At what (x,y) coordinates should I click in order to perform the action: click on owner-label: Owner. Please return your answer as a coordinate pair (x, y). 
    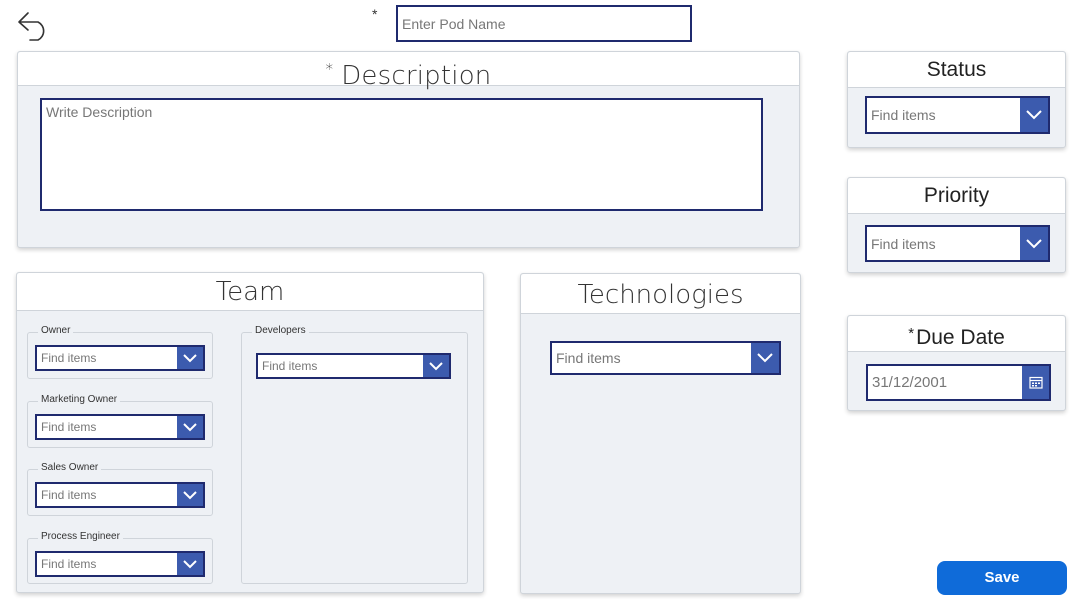
    Looking at the image, I should click on (56, 331).